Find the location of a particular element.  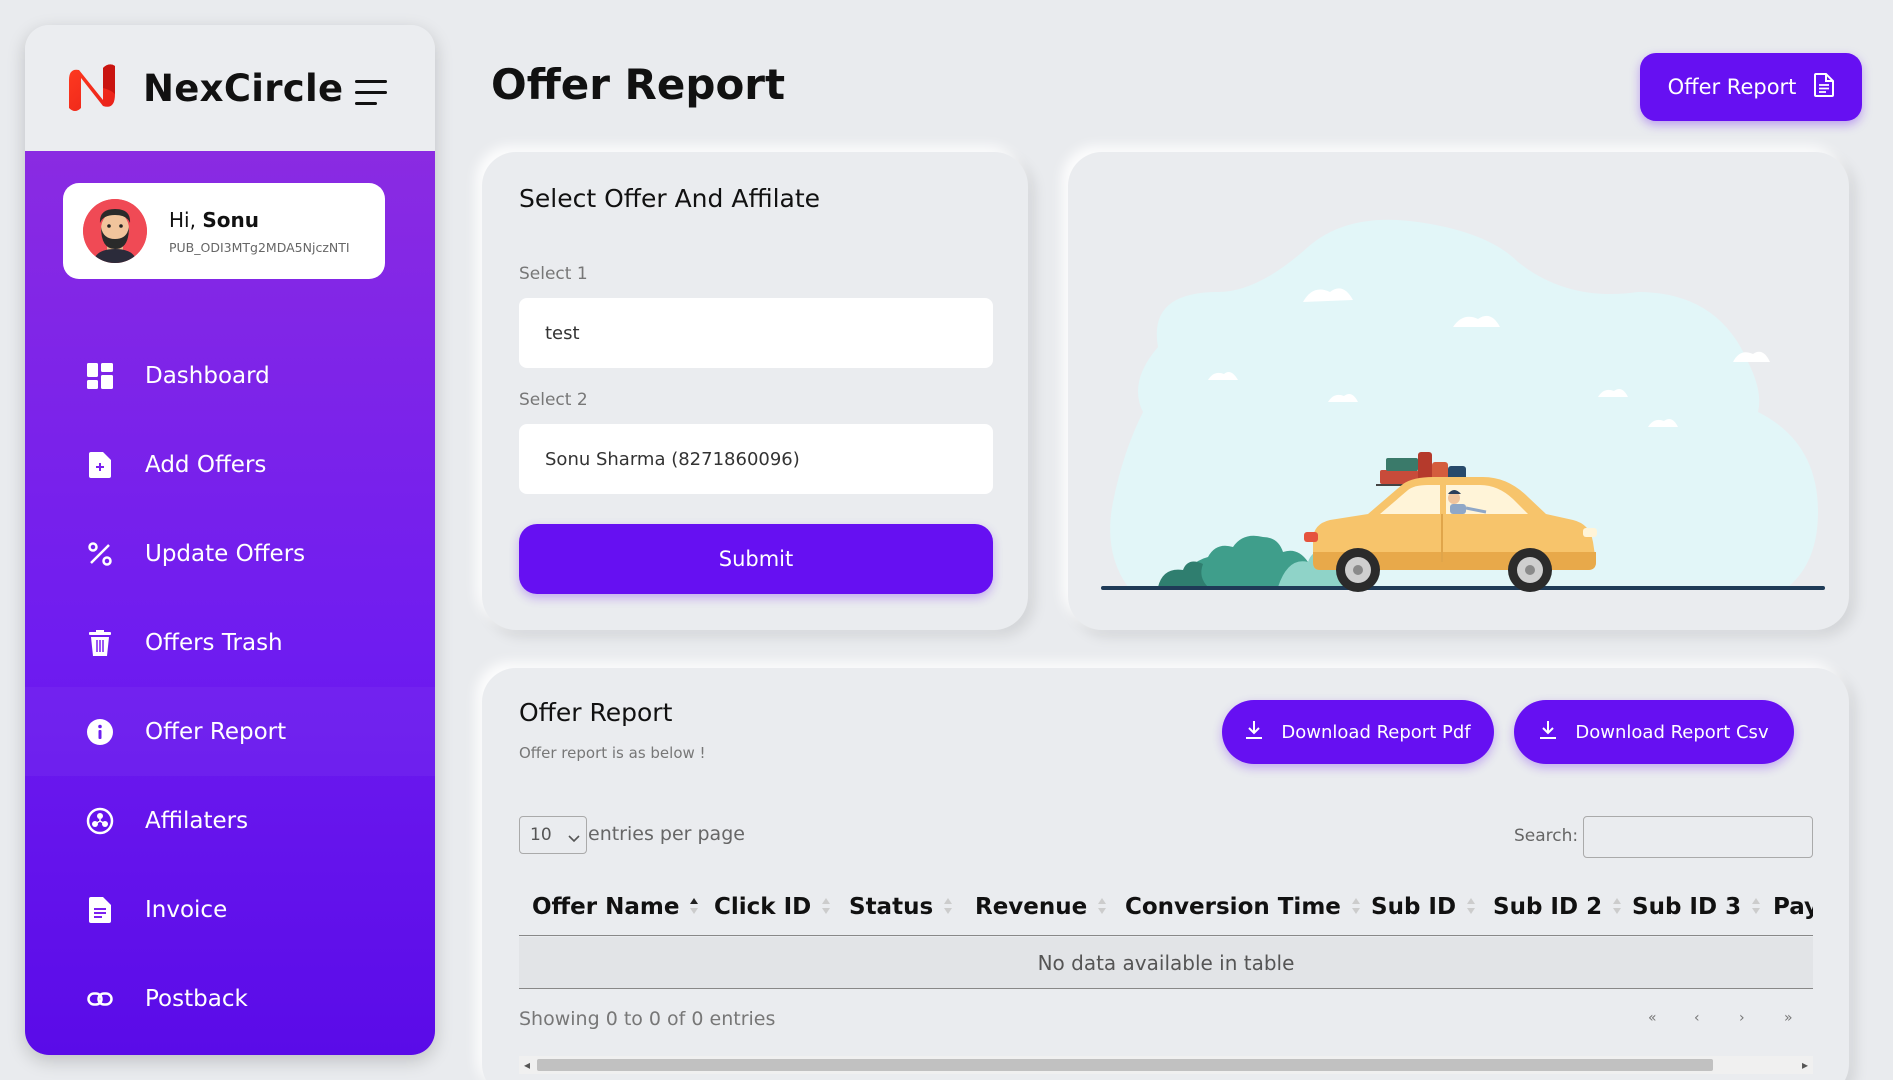

scroll-left-icon: ◂ is located at coordinates (527, 1065).